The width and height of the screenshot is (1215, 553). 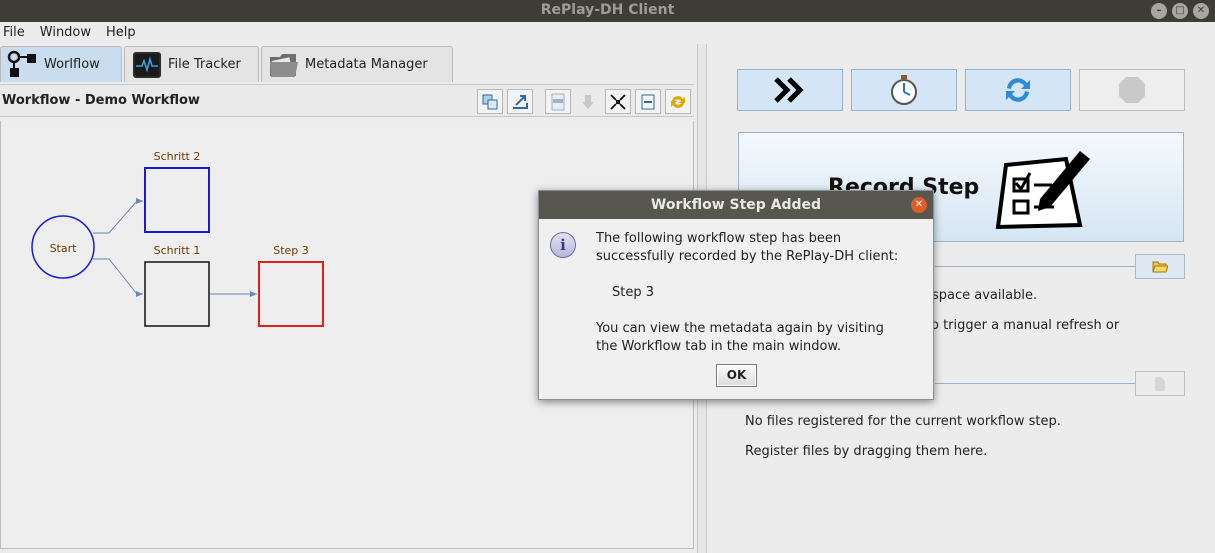 I want to click on arrow-down-icon, so click(x=588, y=101).